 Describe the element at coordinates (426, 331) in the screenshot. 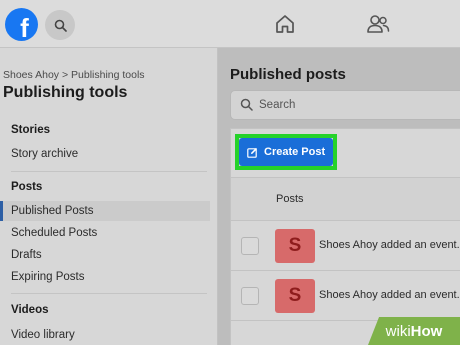

I see `watermark-suffix: How` at that location.